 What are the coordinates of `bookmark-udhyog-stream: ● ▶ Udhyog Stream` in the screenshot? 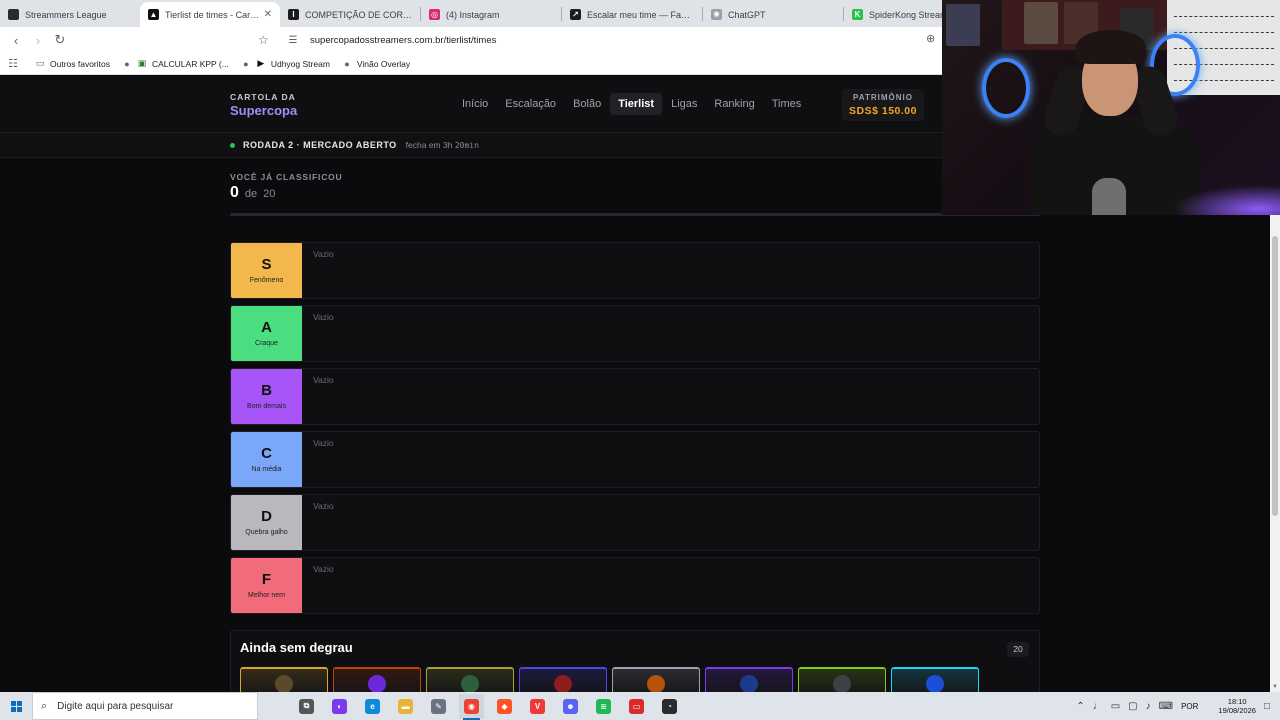 It's located at (285, 63).